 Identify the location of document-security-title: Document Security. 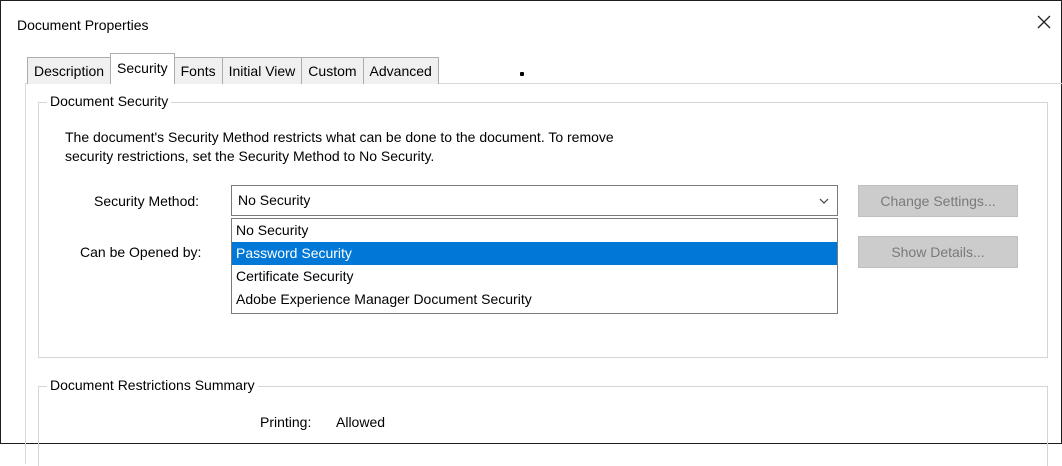
(109, 101).